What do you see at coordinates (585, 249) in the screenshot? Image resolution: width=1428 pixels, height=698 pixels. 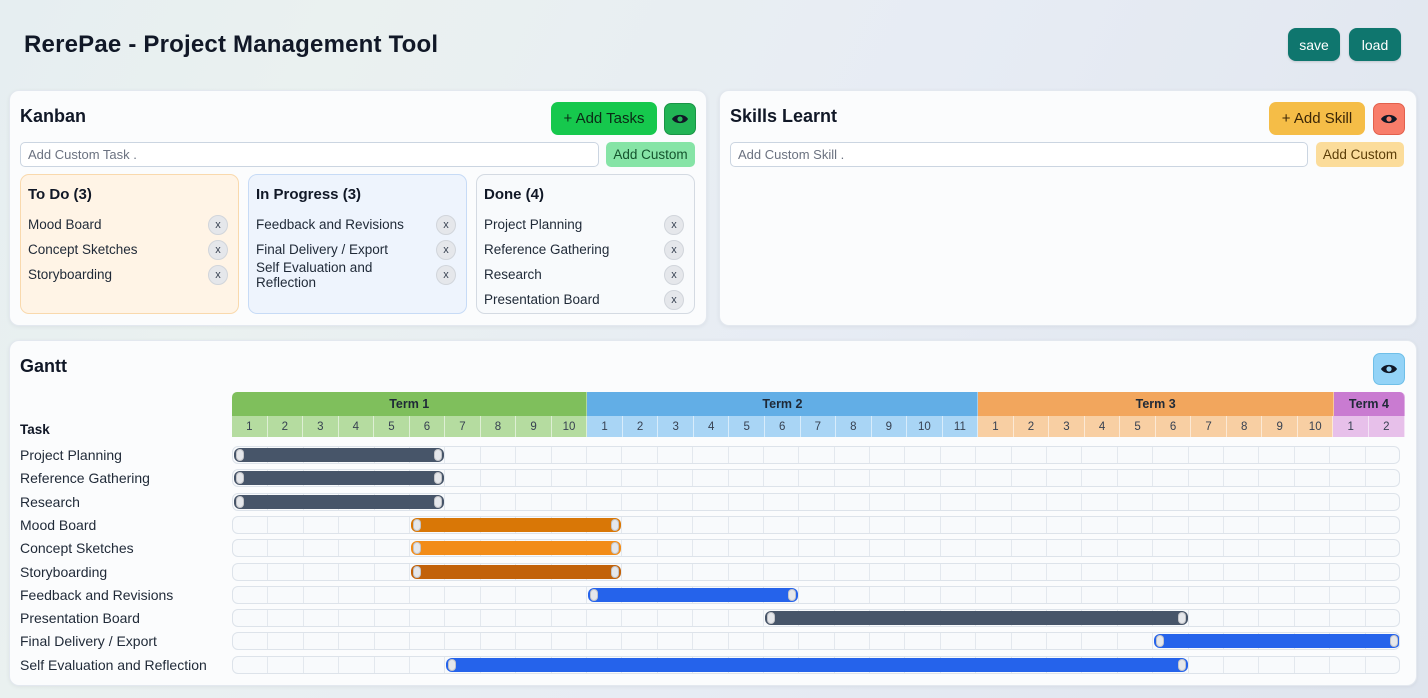 I see `kanban-card: Reference Gathering x` at bounding box center [585, 249].